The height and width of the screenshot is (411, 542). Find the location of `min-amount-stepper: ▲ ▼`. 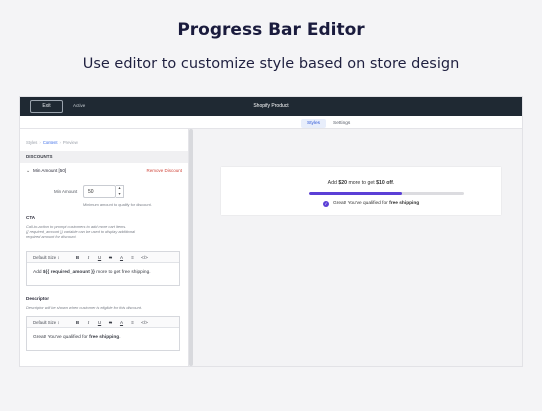

min-amount-stepper: ▲ ▼ is located at coordinates (120, 191).